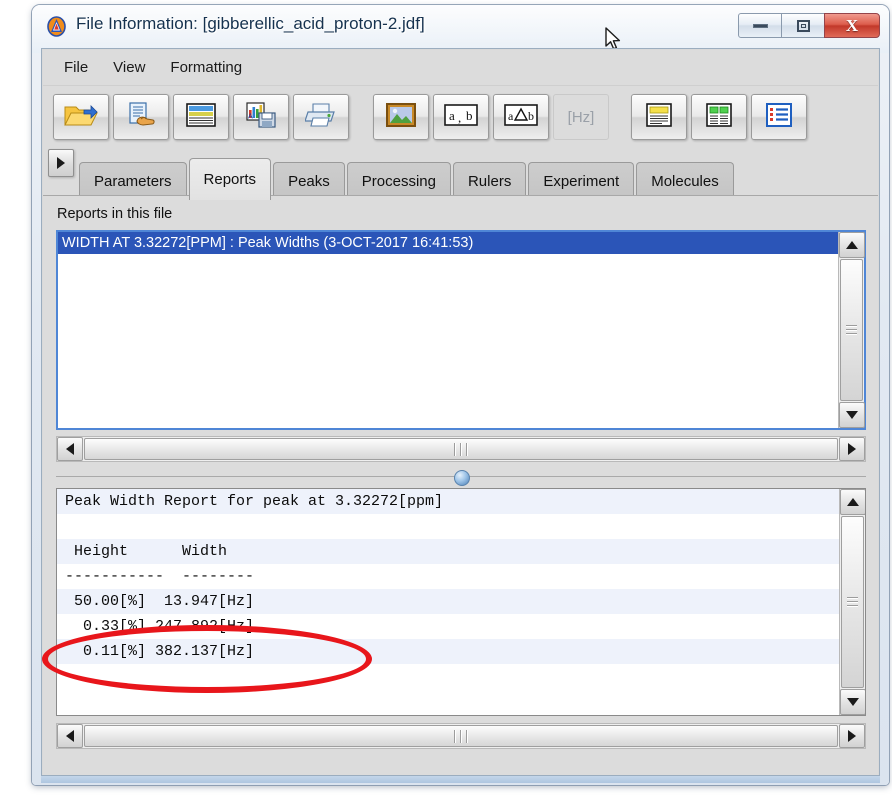  Describe the element at coordinates (309, 181) in the screenshot. I see `tab-label: Peaks` at that location.